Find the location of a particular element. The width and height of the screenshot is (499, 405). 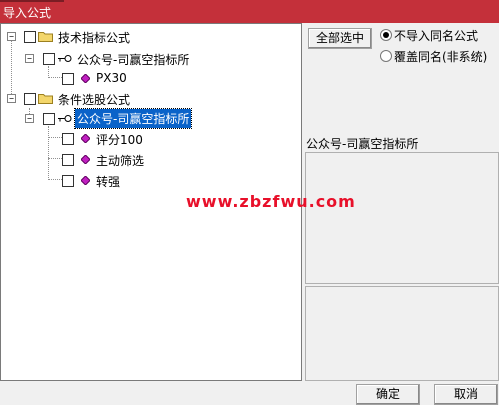

tree-leaf-label: PX30 is located at coordinates (111, 78).